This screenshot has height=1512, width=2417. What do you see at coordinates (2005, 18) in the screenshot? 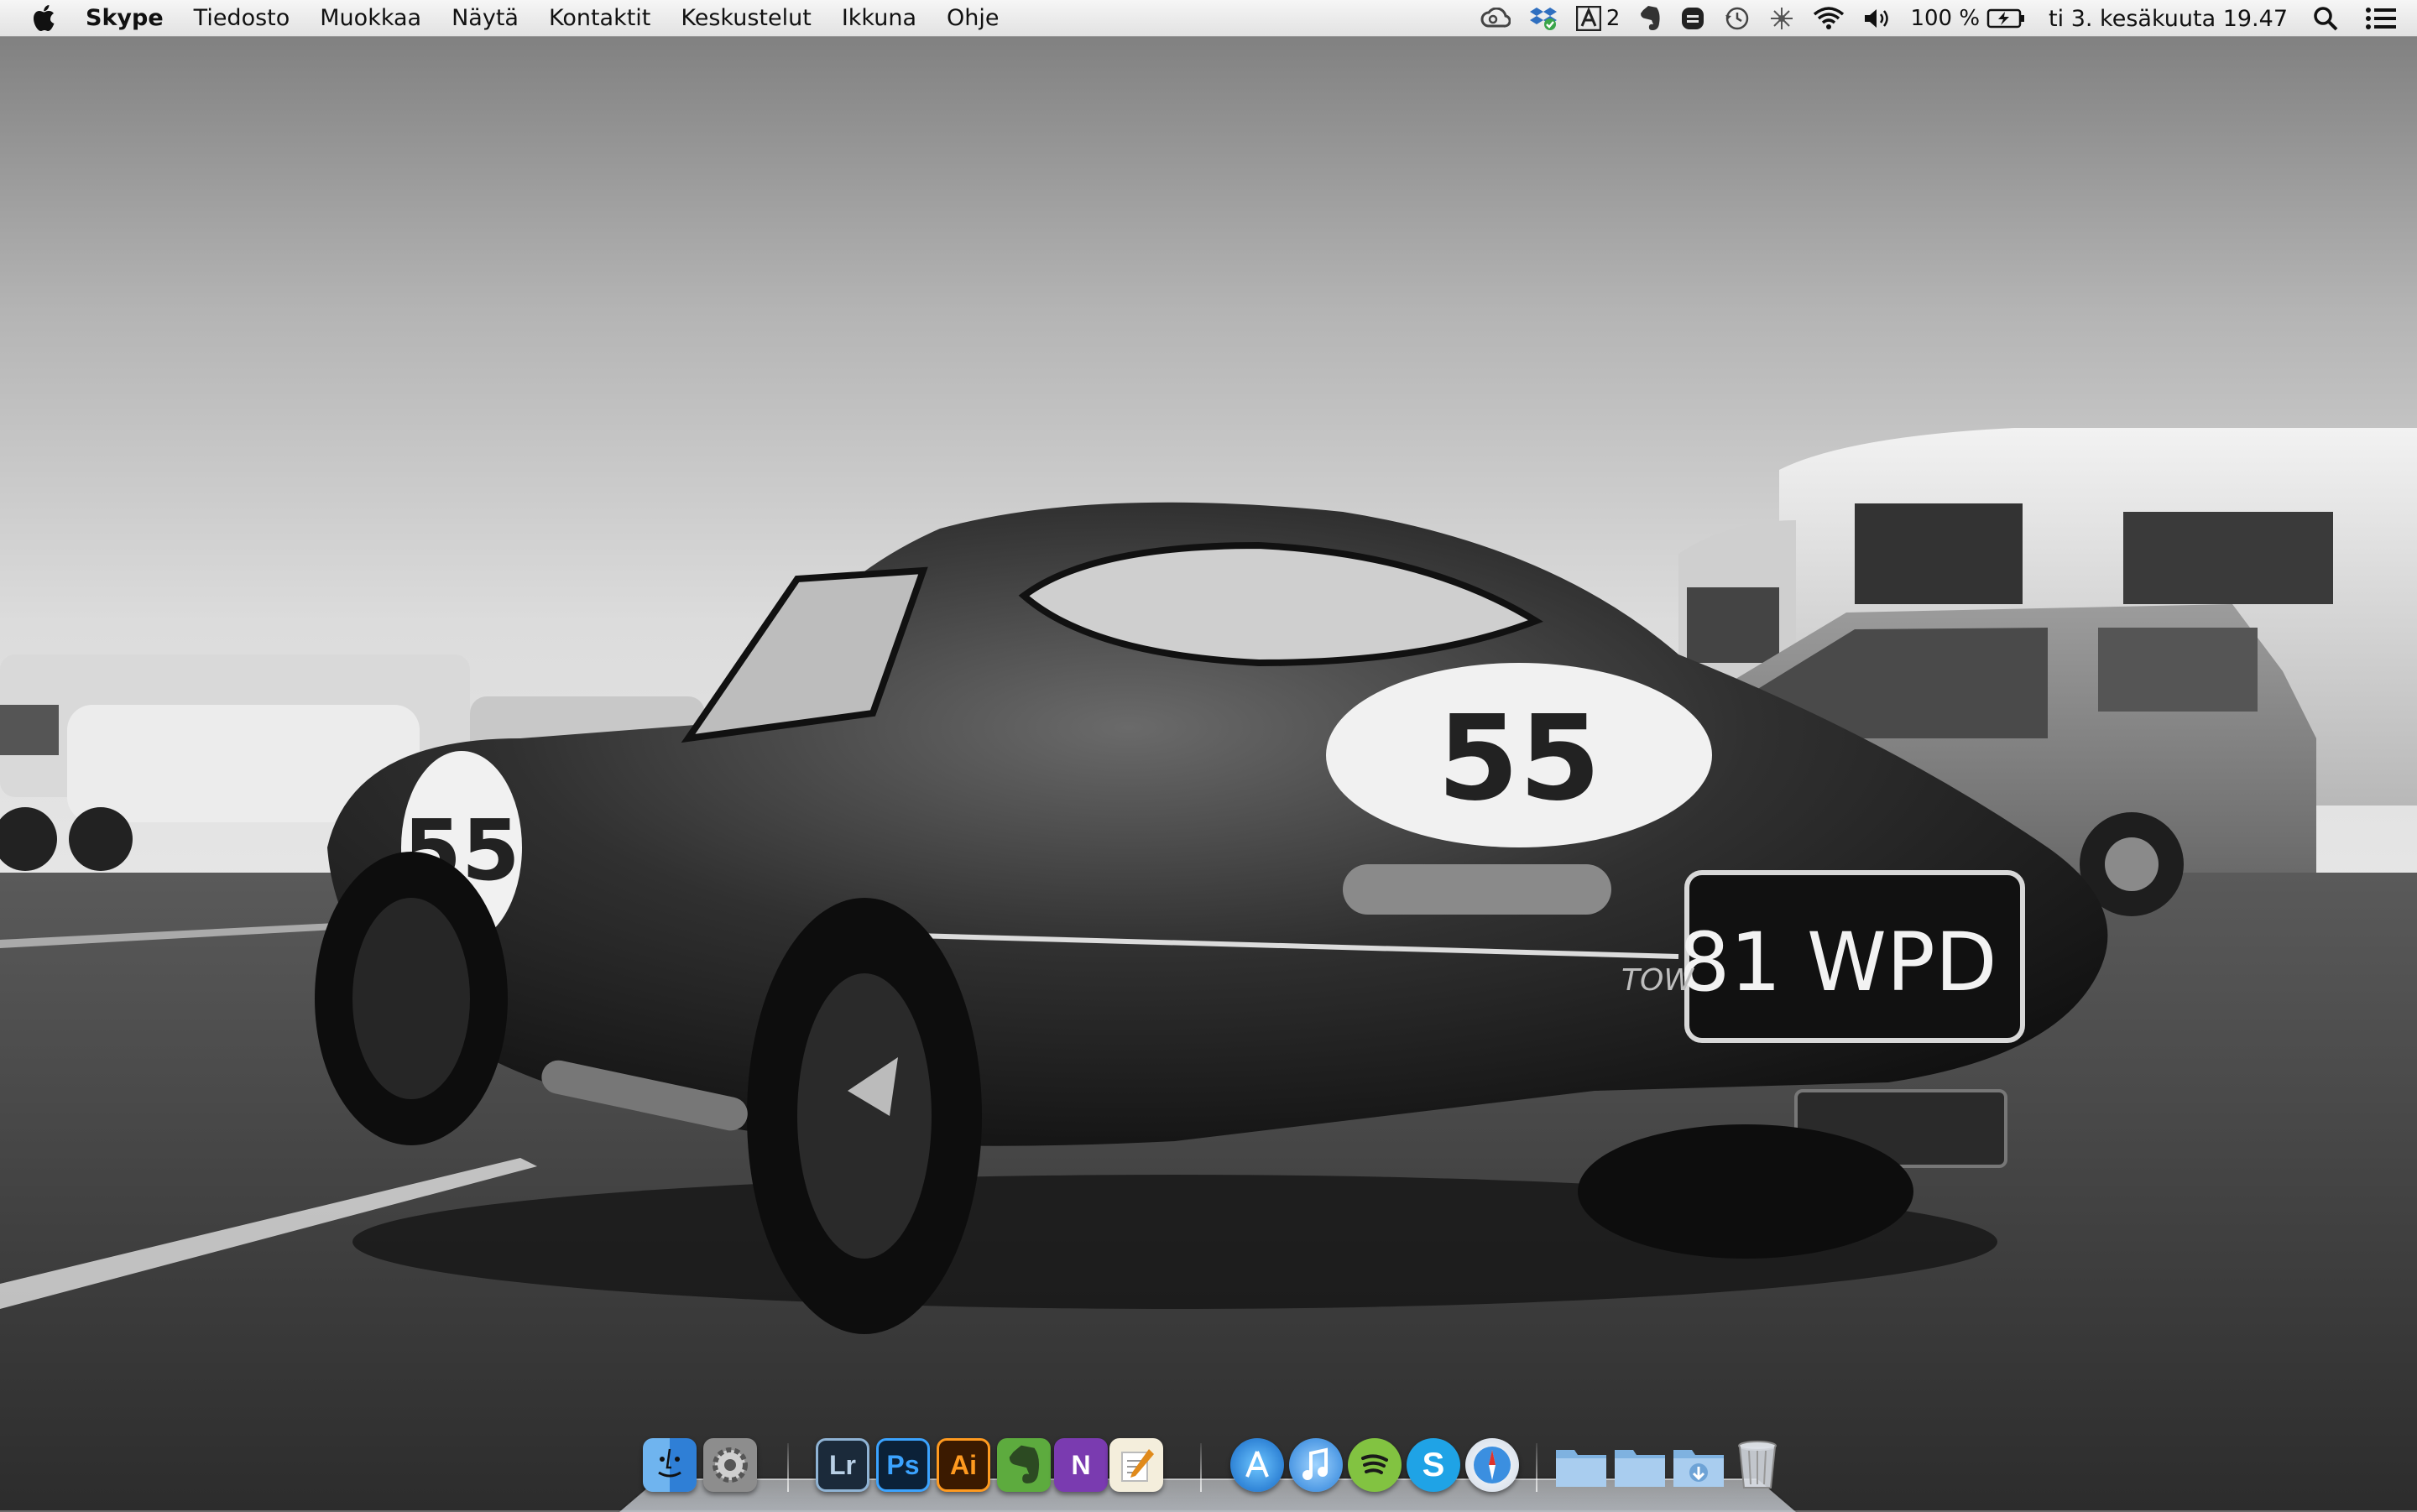
I see `battery-icon` at bounding box center [2005, 18].